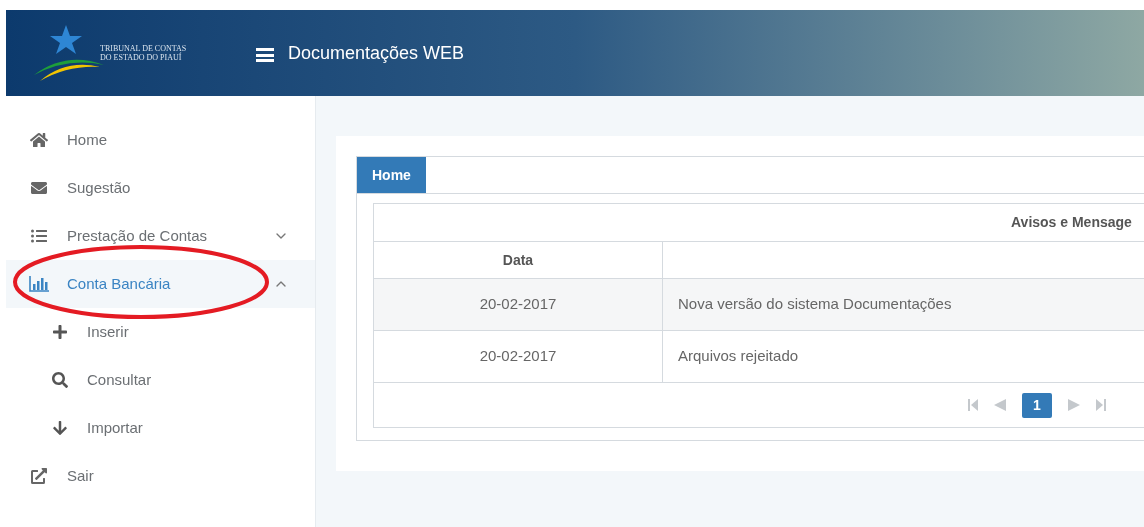 This screenshot has width=1144, height=527. Describe the element at coordinates (518, 260) in the screenshot. I see `column-header: Data` at that location.